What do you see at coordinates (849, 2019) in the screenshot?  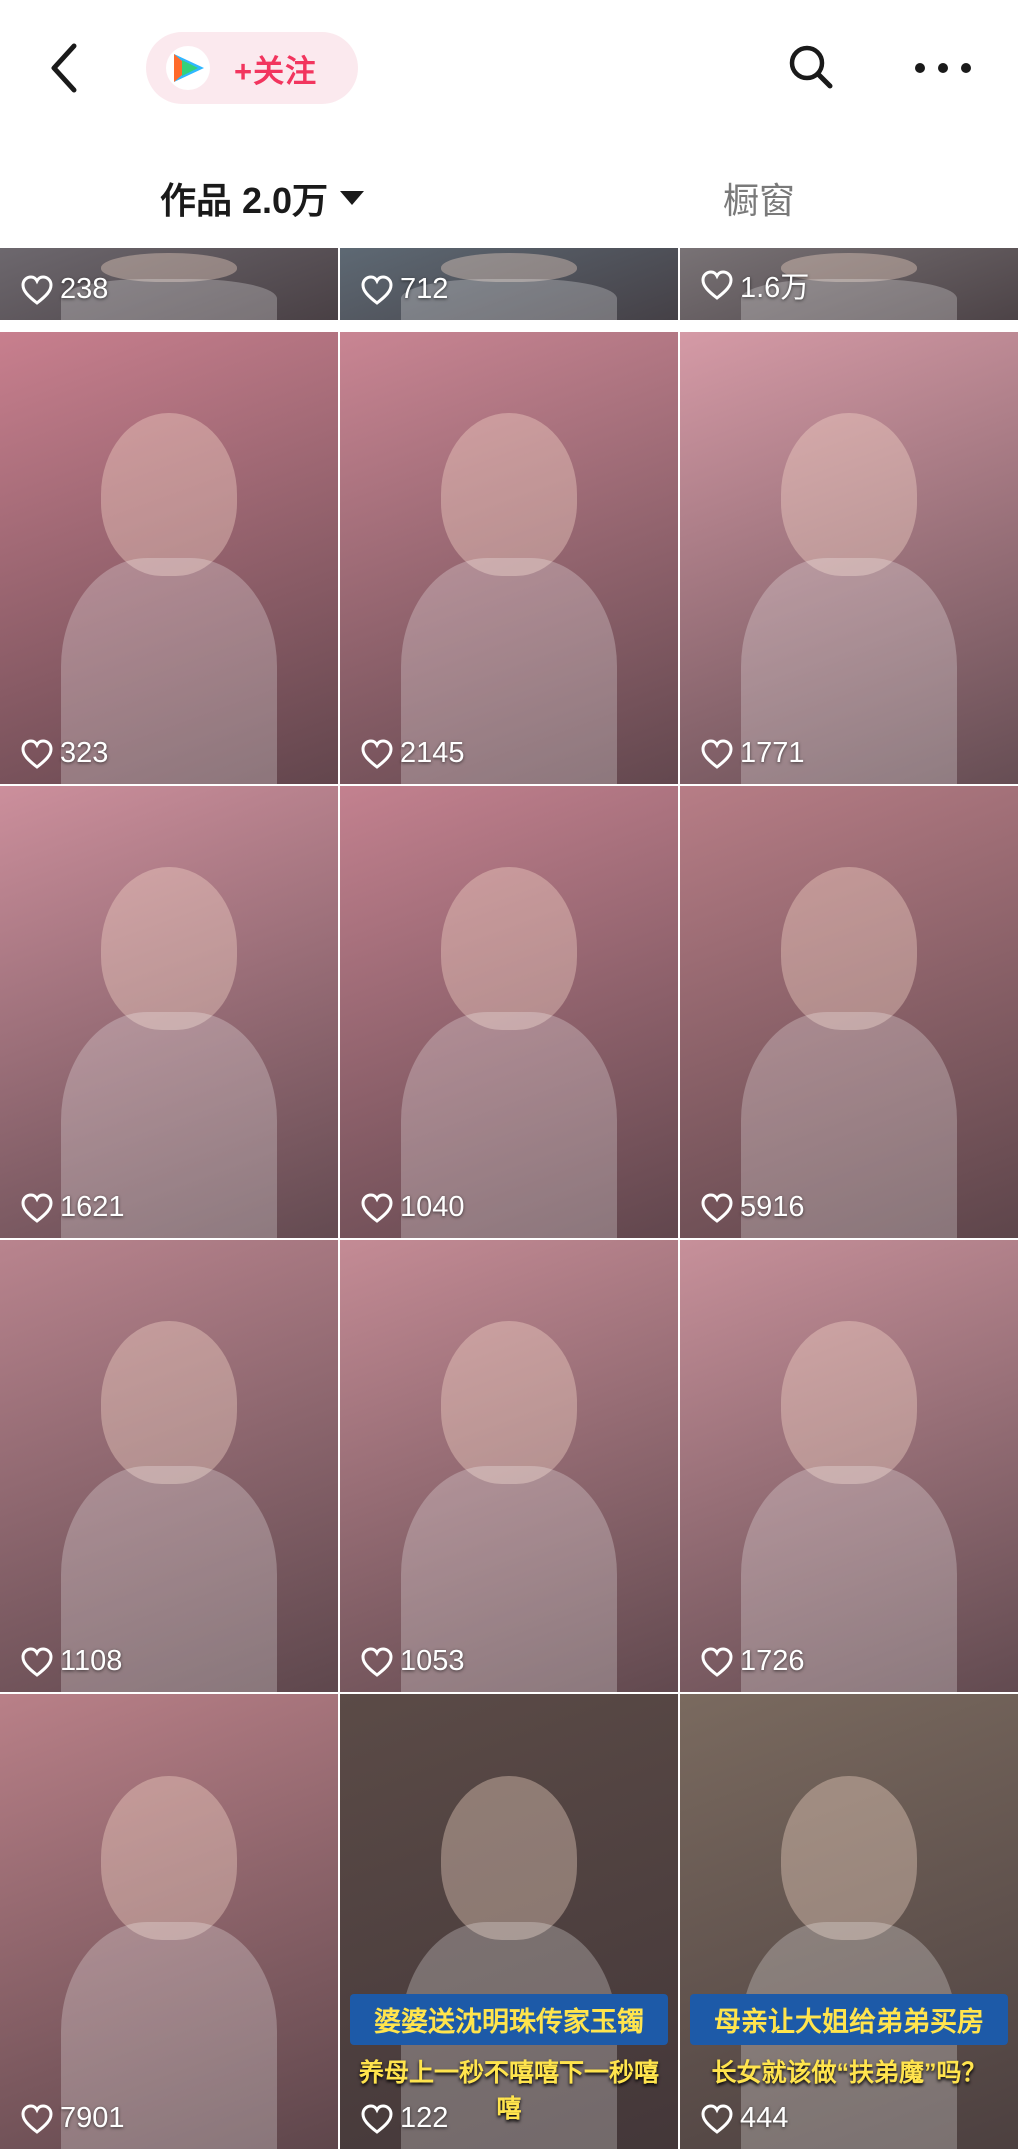 I see `caption-title: 母亲让大姐给弟弟买房` at bounding box center [849, 2019].